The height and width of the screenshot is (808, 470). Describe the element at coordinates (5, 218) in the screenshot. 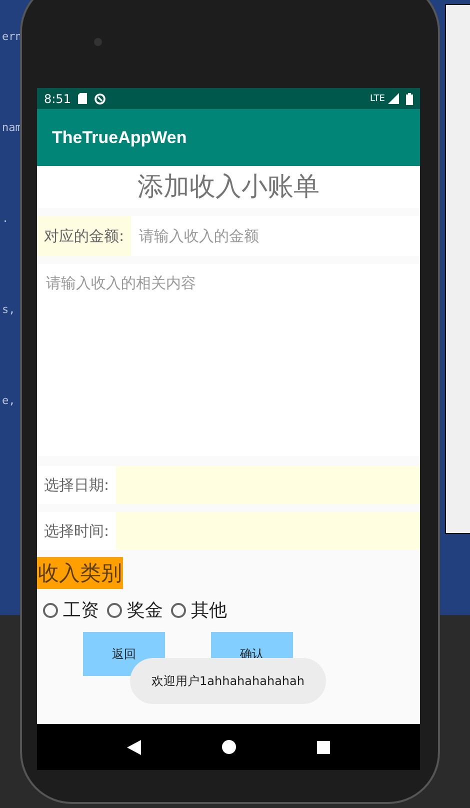

I see `code-text: .` at that location.